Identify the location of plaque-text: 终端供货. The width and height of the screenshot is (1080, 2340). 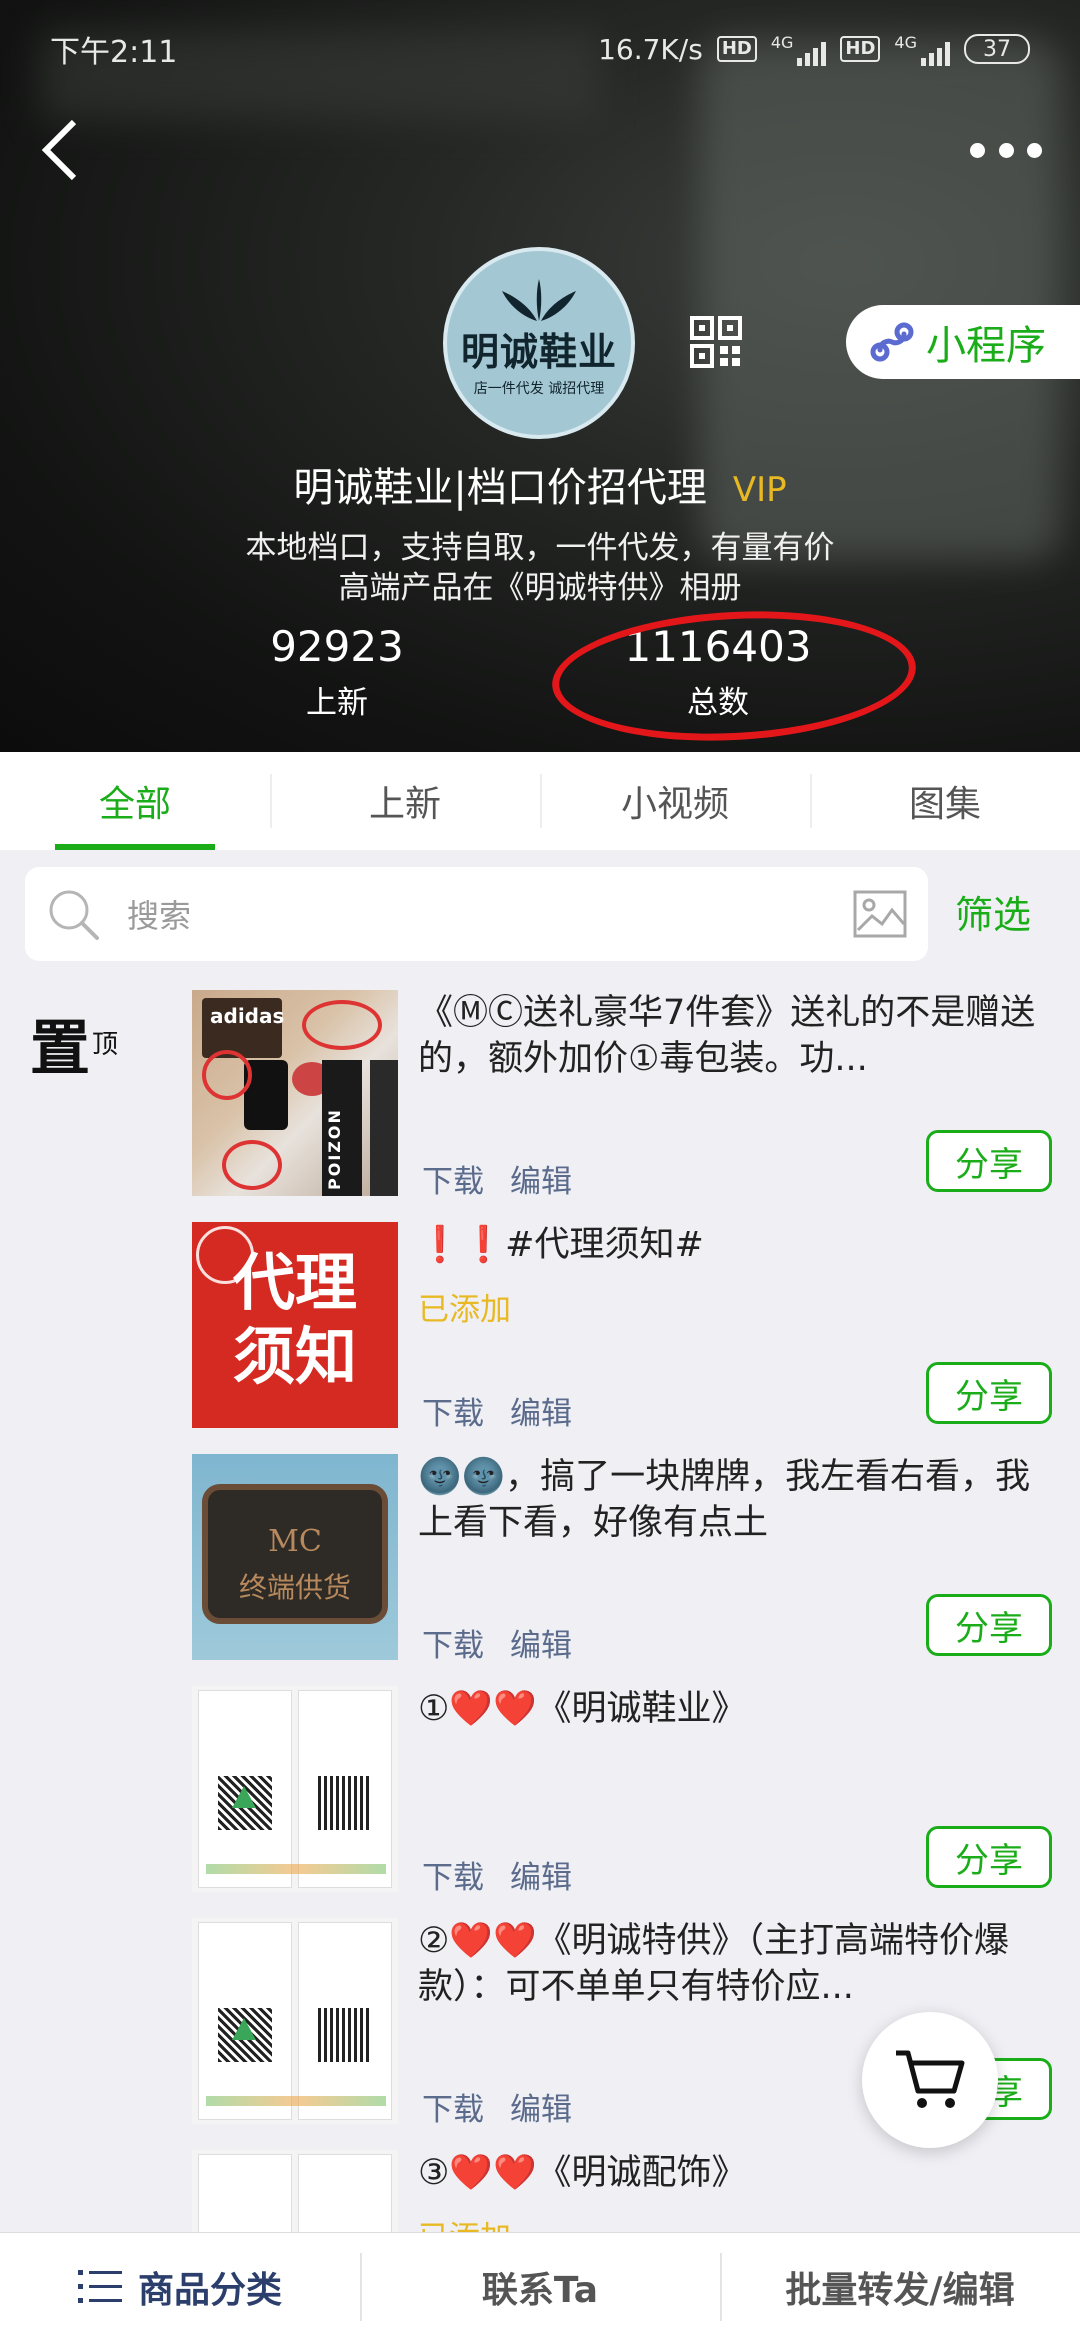
(294, 1587).